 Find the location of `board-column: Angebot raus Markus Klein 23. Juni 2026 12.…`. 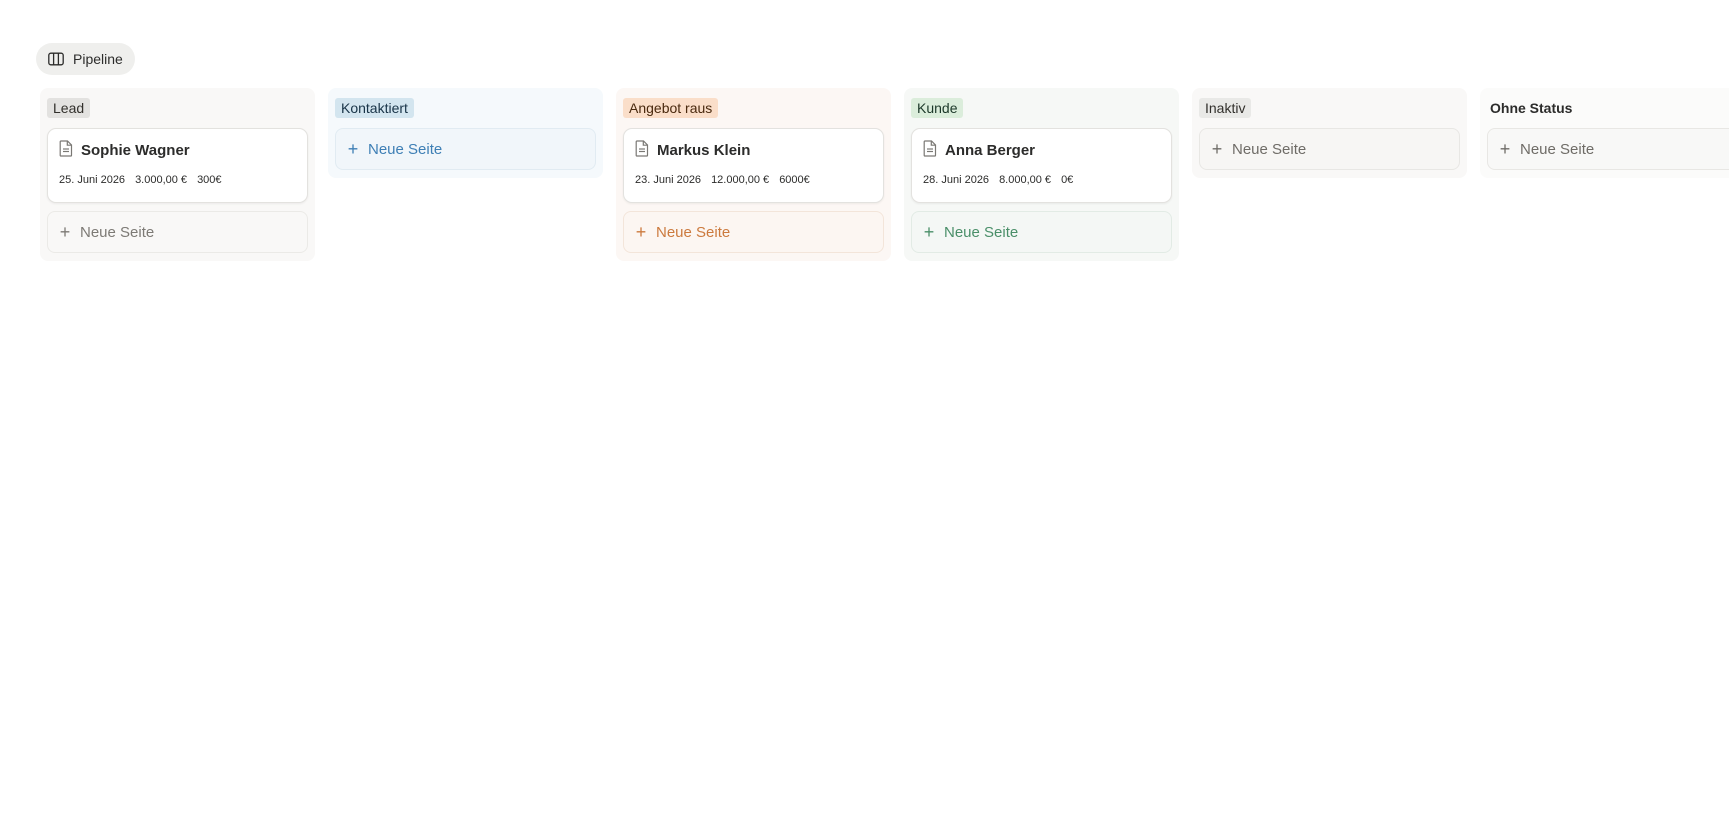

board-column: Angebot raus Markus Klein 23. Juni 2026 12.… is located at coordinates (753, 174).